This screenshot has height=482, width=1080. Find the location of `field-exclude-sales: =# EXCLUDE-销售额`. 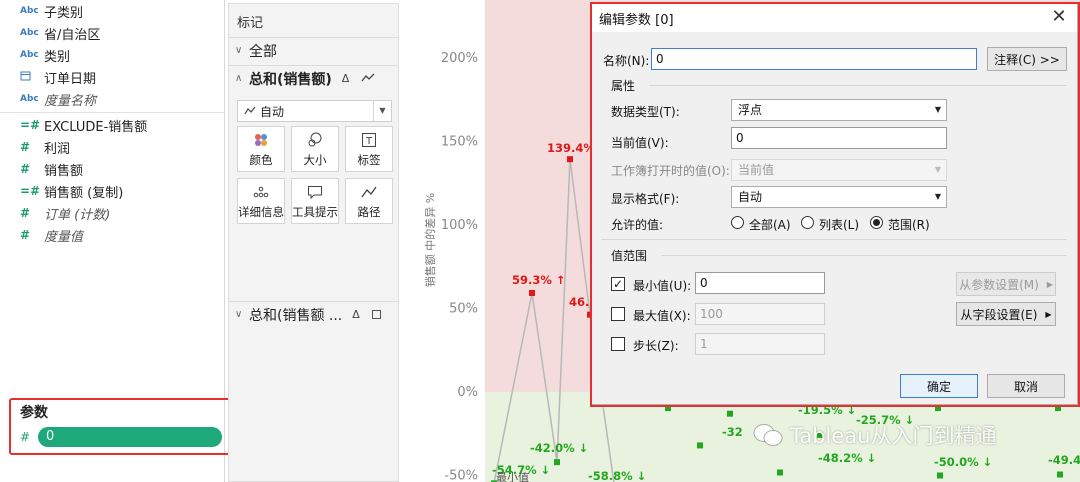

field-exclude-sales: =# EXCLUDE-销售额 is located at coordinates (112, 125).